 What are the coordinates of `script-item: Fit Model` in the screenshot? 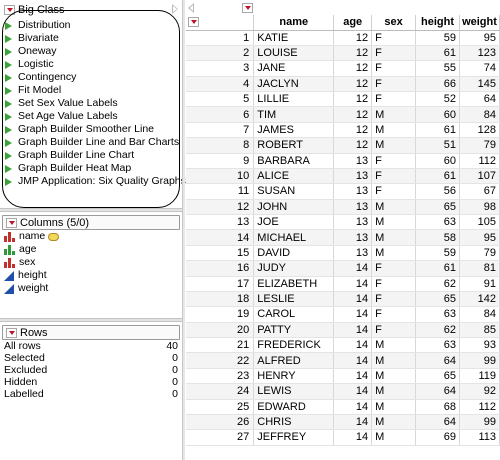 It's located at (95, 90).